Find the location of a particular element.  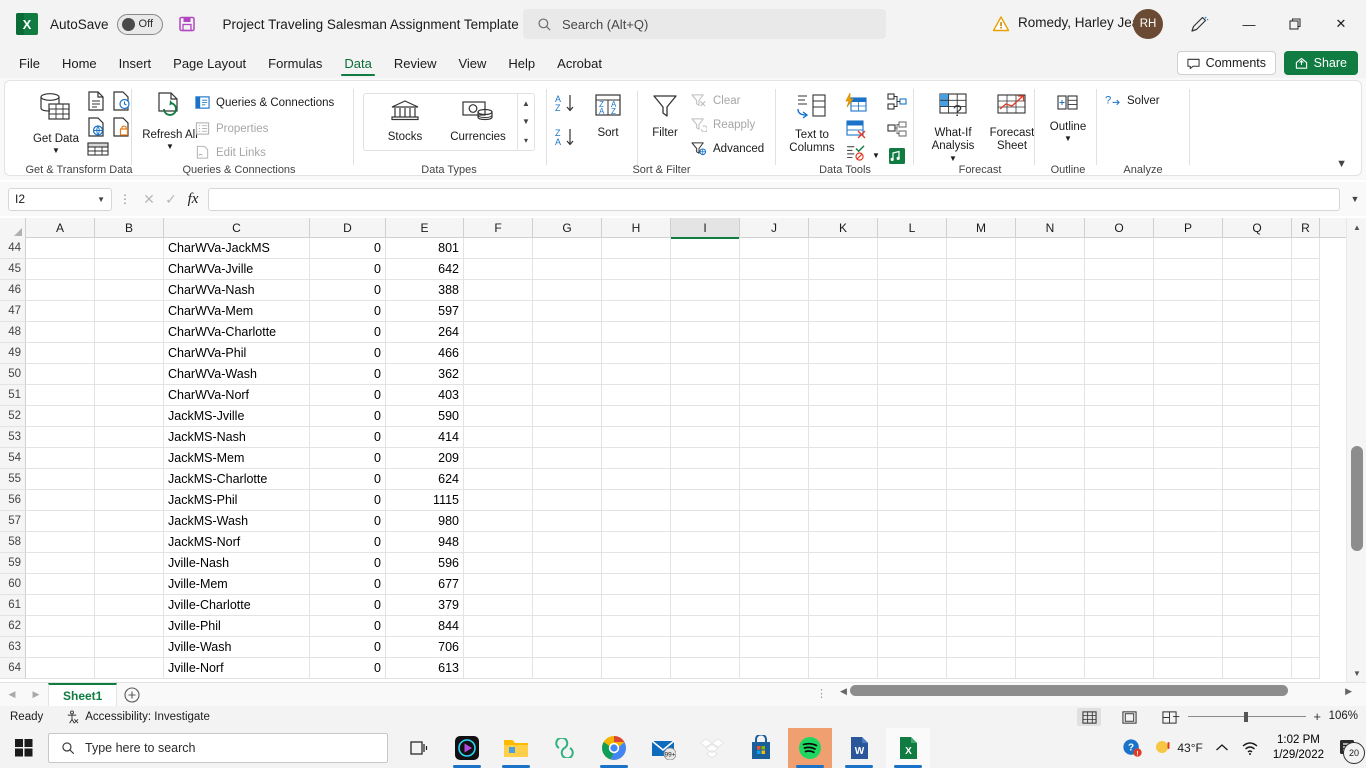

cell-E57: 980 is located at coordinates (425, 521).